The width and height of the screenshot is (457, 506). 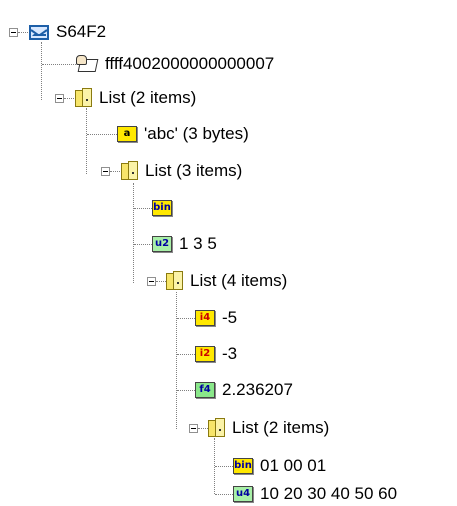 I want to click on tree-node-u2: u2 1 3 5, so click(x=184, y=244).